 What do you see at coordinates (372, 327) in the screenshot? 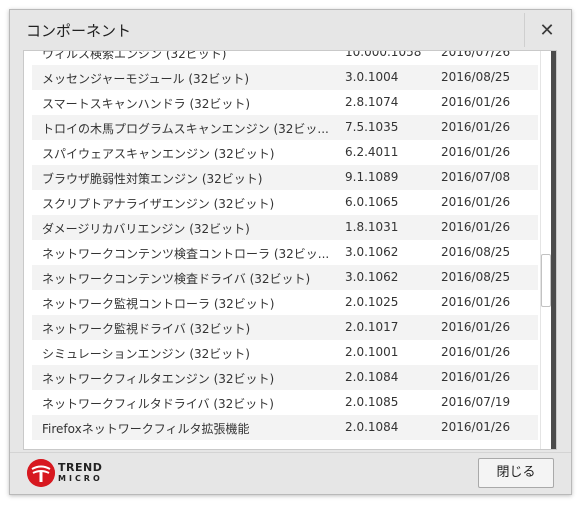
I see `component-version: 2.0.1017` at bounding box center [372, 327].